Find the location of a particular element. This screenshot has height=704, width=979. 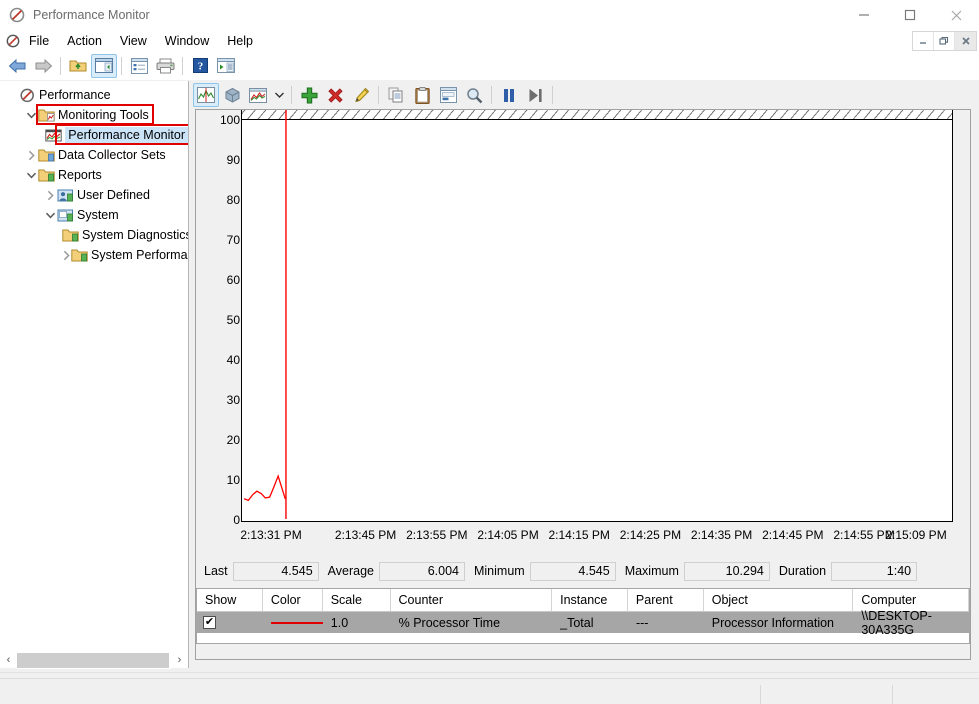

show-counter-checkbox: ✔ is located at coordinates (209, 622).